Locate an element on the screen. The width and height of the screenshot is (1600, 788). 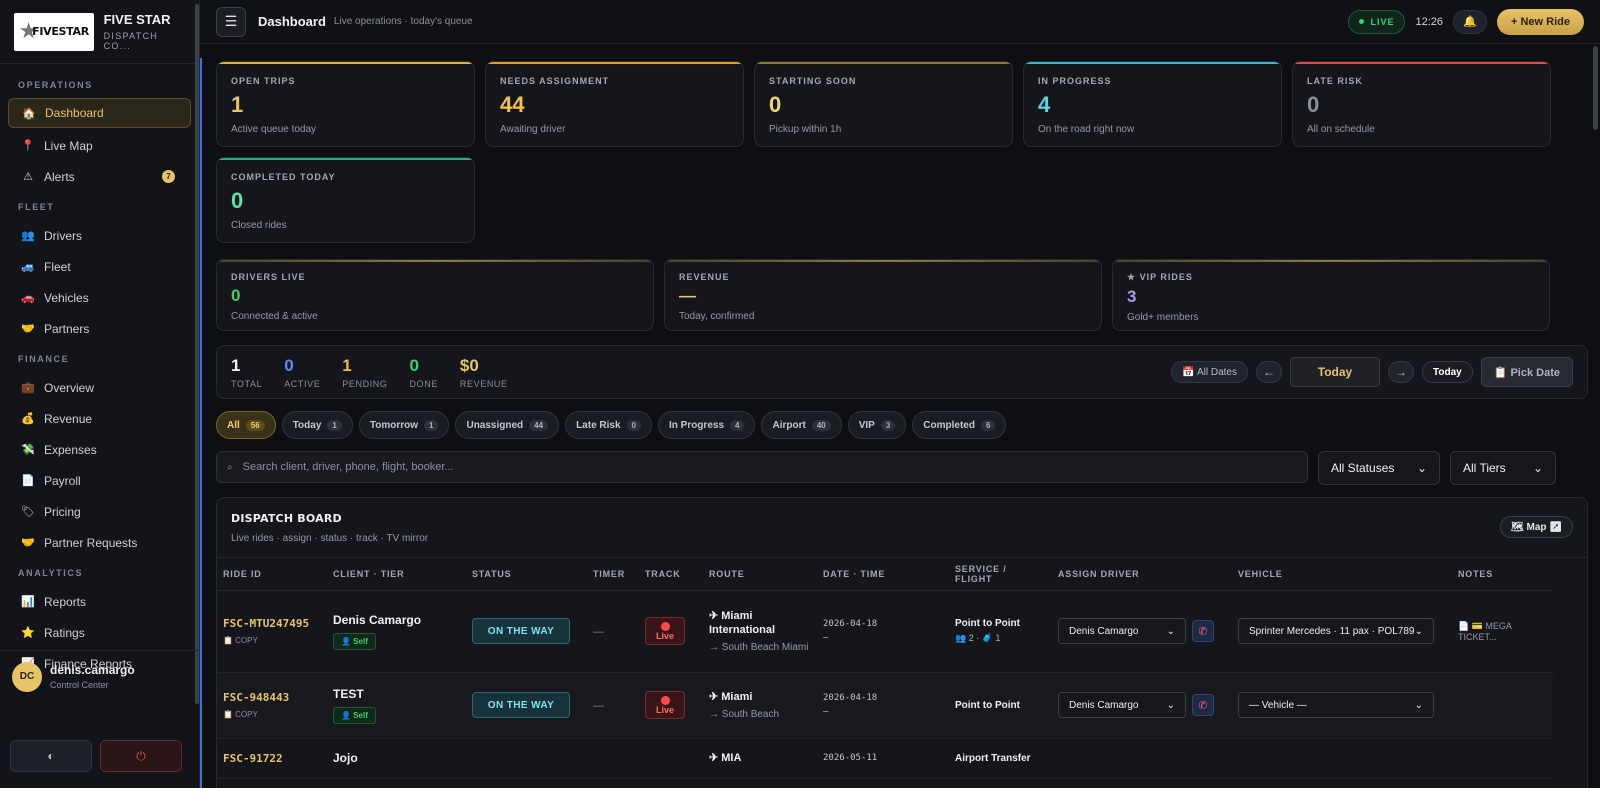
kpi-card-vip-rides: ★ VIP RIDES 3 Gold+ members is located at coordinates (1331, 295).